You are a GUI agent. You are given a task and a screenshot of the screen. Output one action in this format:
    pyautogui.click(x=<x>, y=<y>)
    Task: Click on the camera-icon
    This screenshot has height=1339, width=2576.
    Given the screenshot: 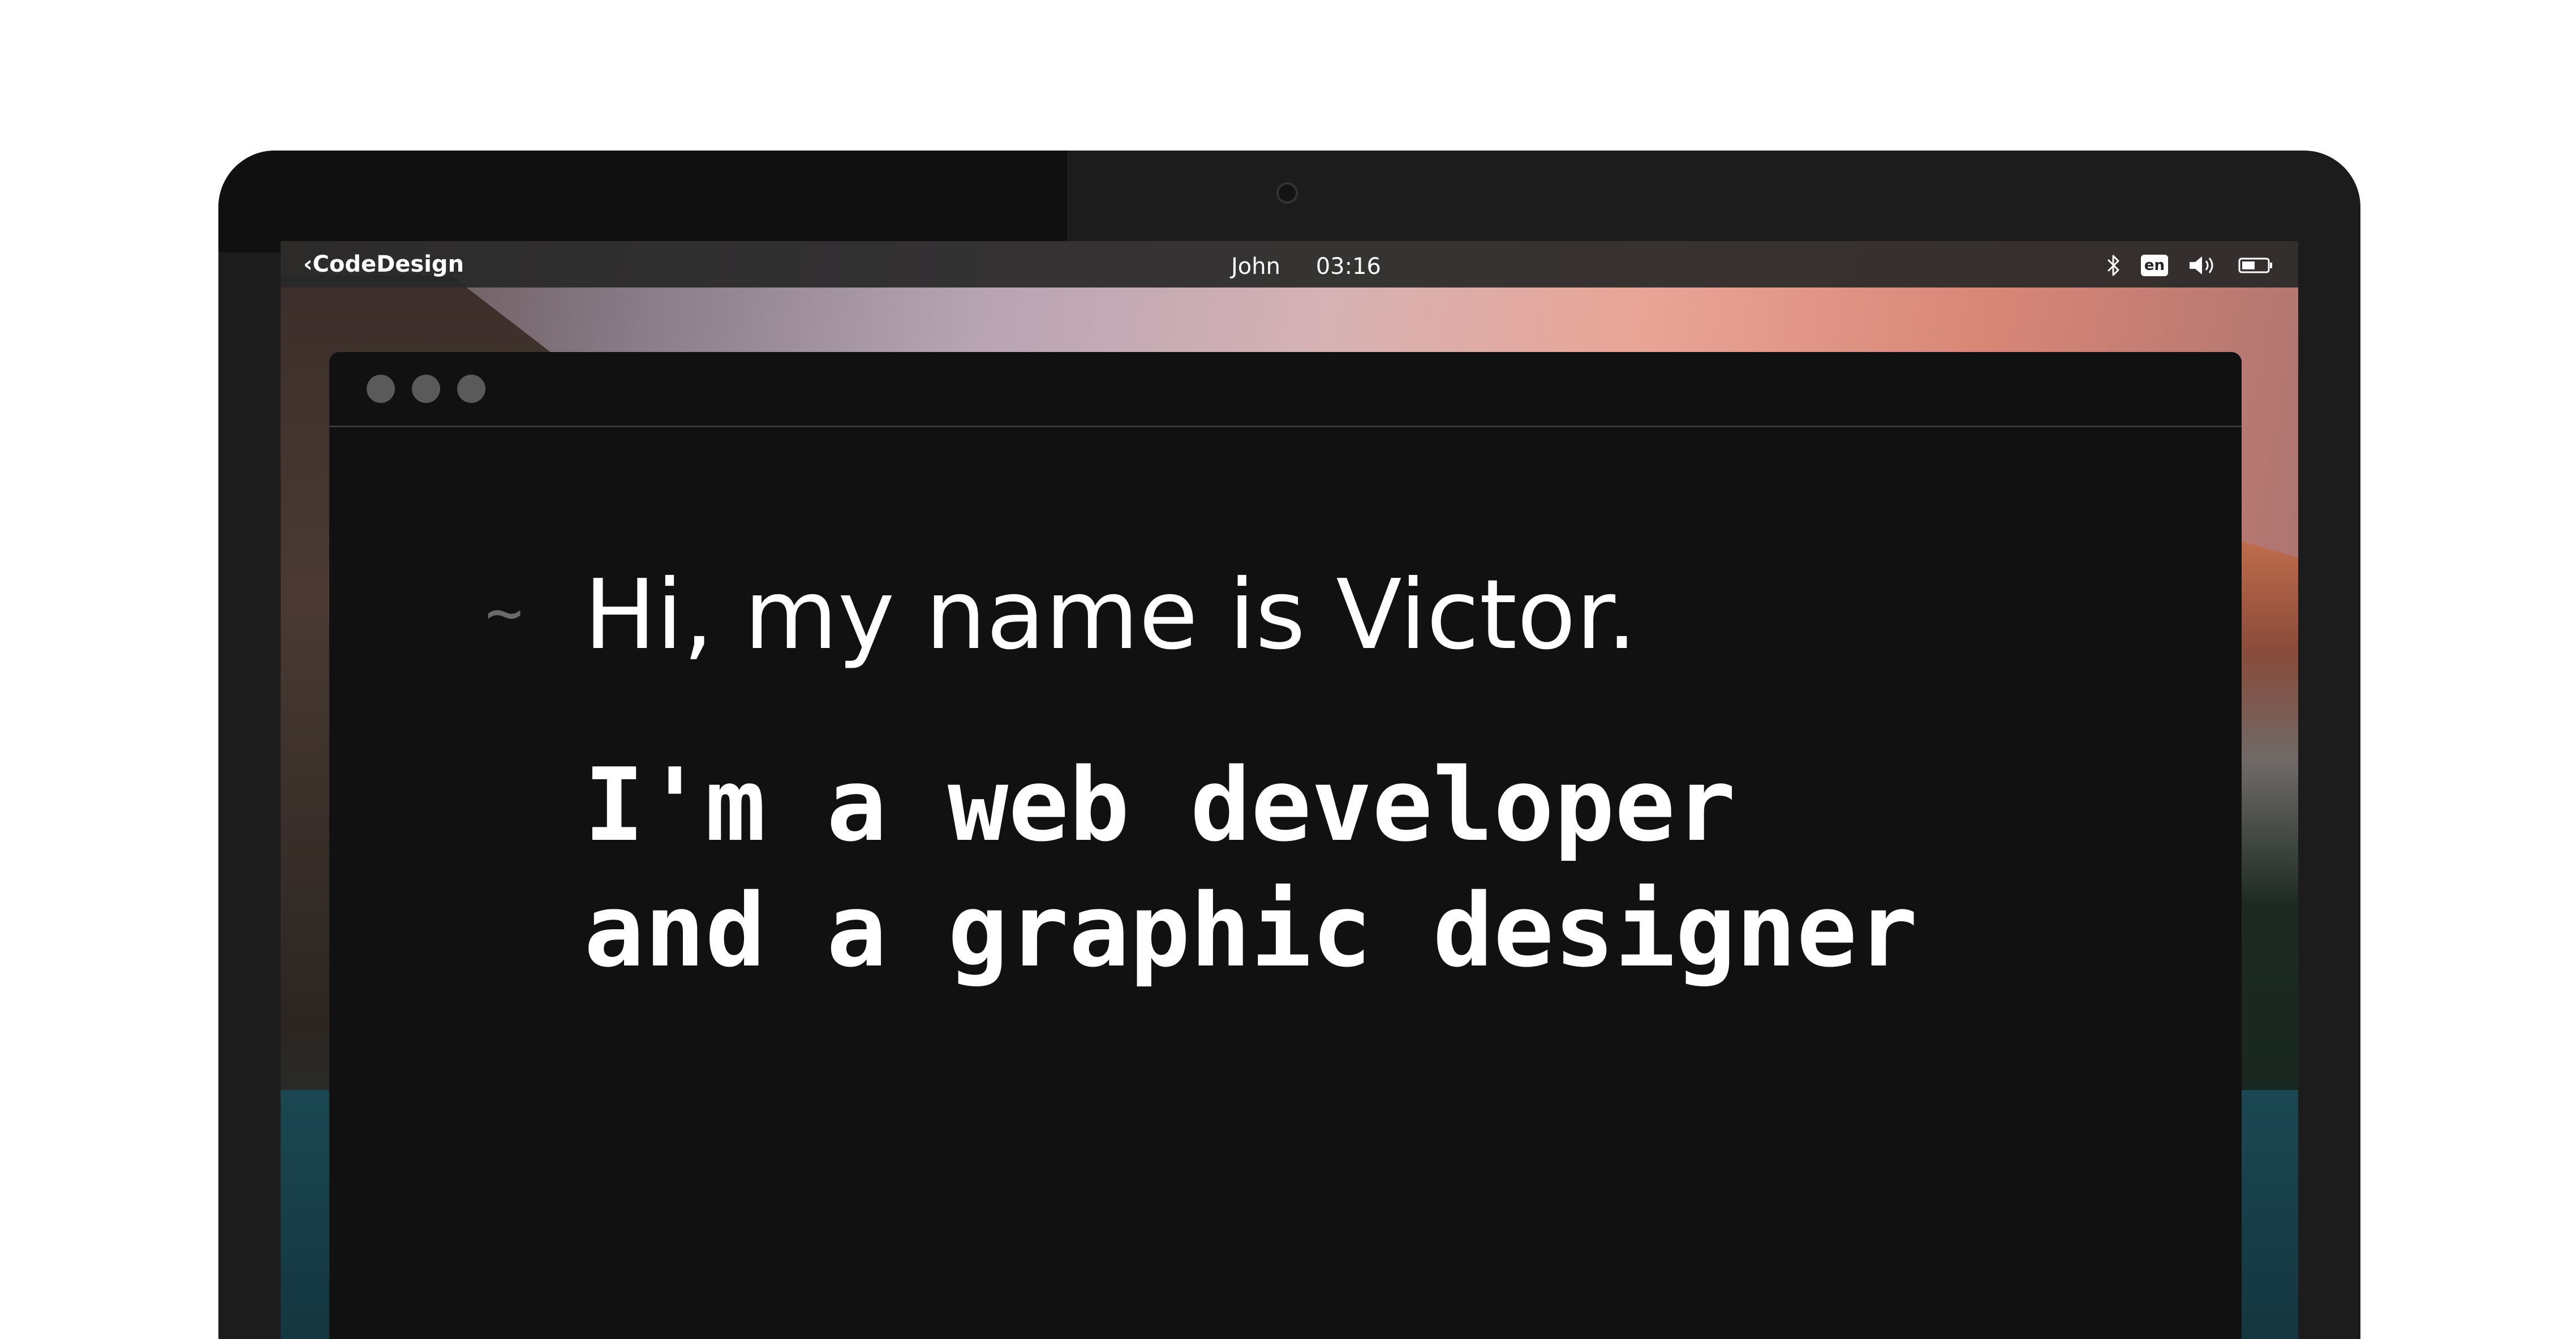 What is the action you would take?
    pyautogui.click(x=1287, y=193)
    